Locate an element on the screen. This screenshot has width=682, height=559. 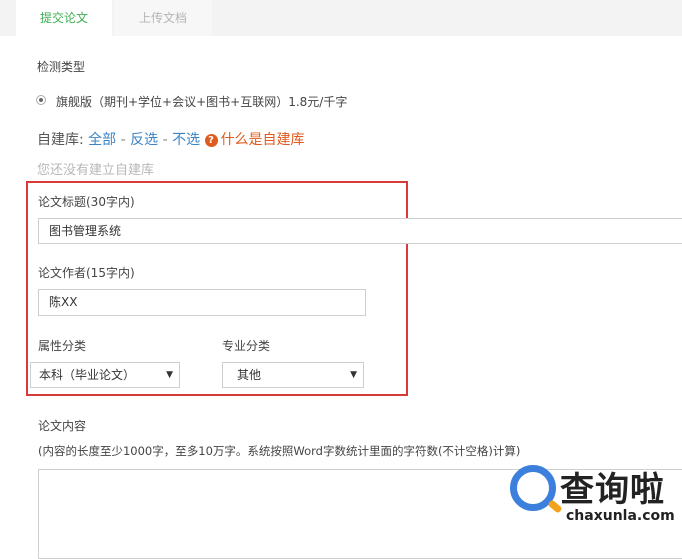
attribute-category-label: 属性分类 is located at coordinates (62, 346).